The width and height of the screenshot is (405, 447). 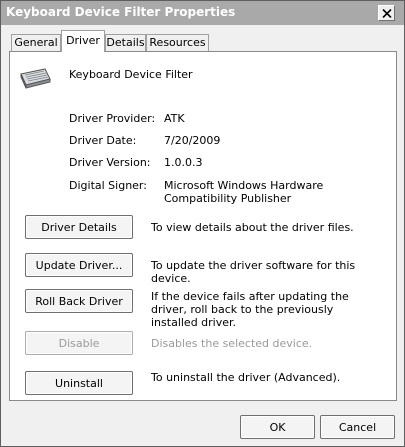 I want to click on driver-provider-label: Driver Provider:, so click(x=112, y=118).